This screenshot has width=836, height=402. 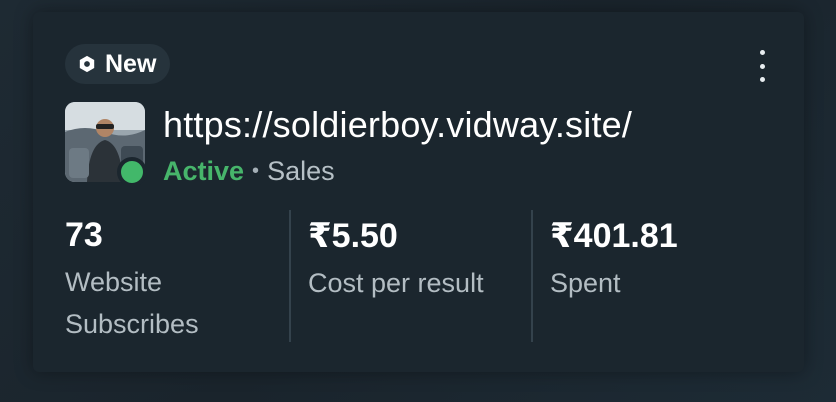 What do you see at coordinates (762, 66) in the screenshot?
I see `more-options-icon` at bounding box center [762, 66].